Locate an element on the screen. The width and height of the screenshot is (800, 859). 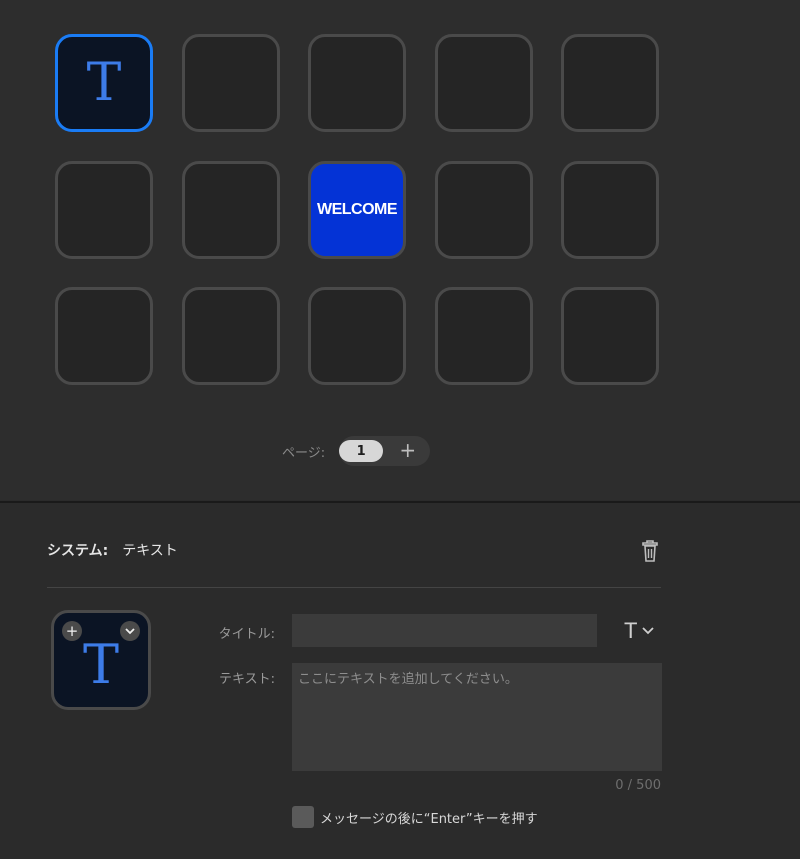
enter-checkbox-label: メッセージの後に“Enter”キーを押す is located at coordinates (429, 819).